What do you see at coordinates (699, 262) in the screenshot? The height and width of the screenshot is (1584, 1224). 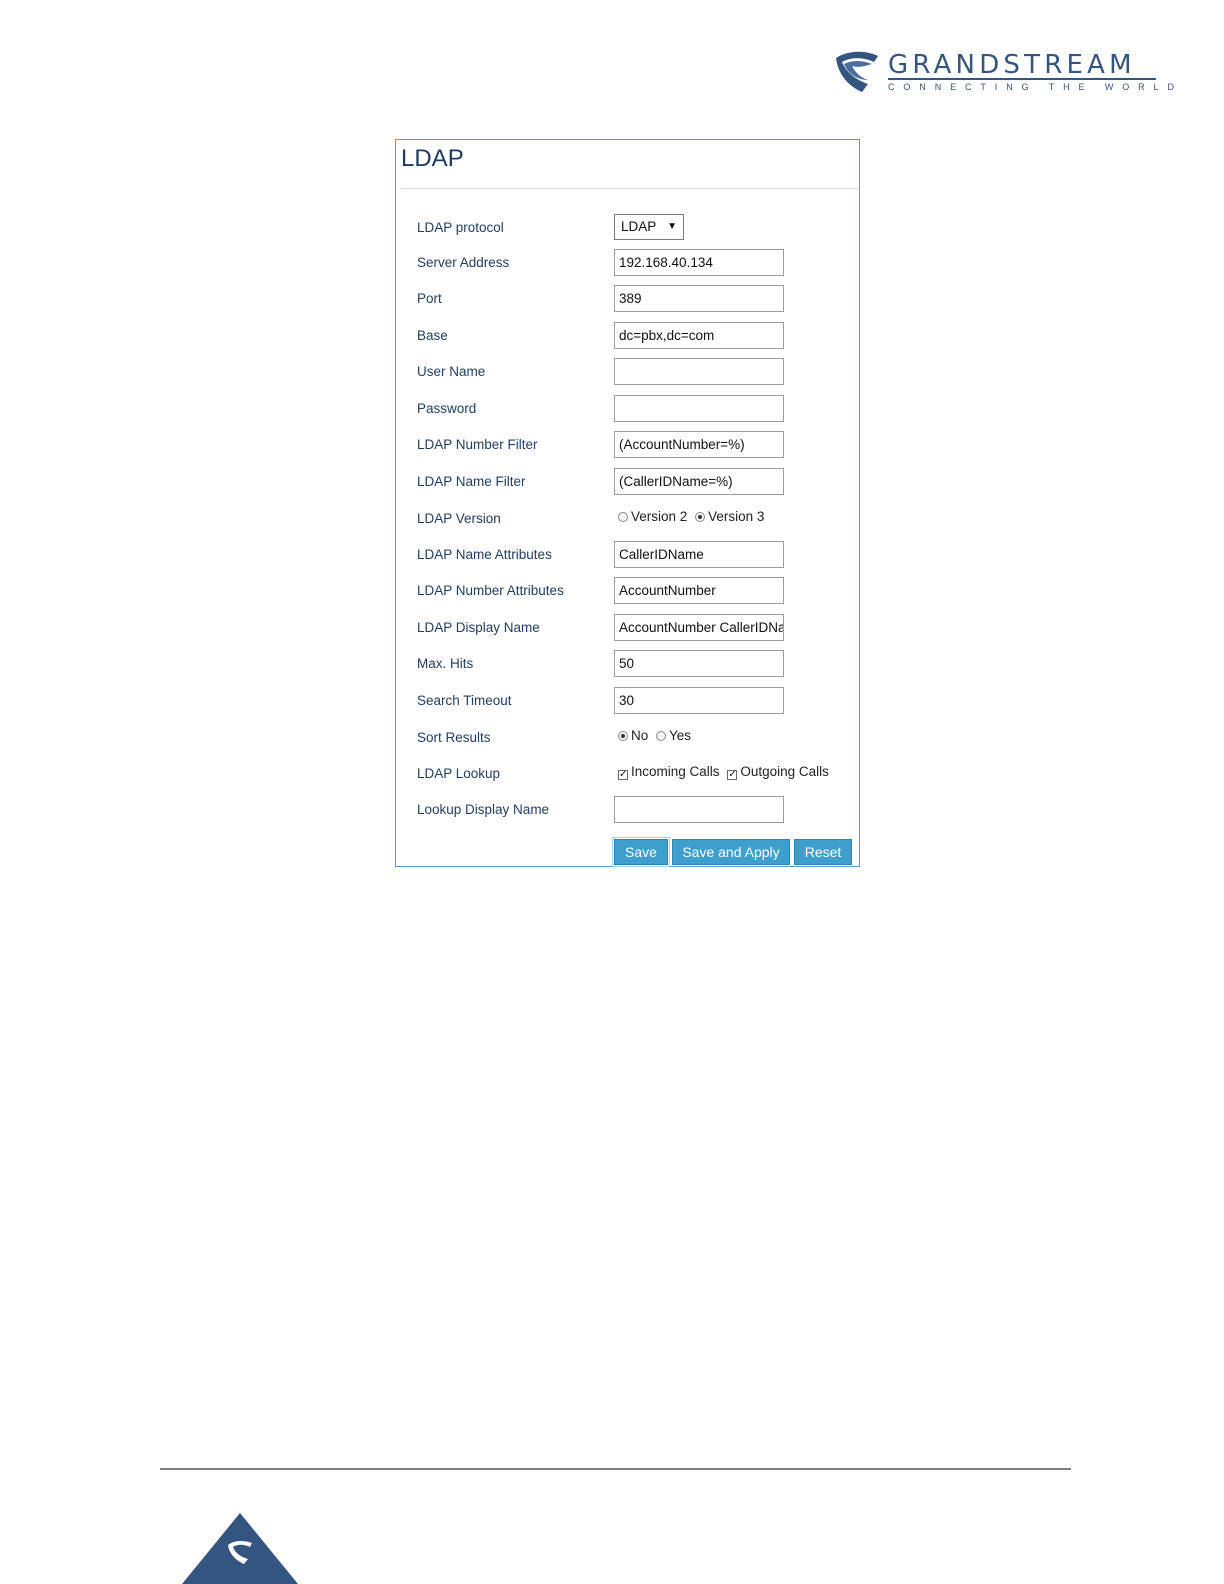 I see `server-address-input: 192.168.40.134` at bounding box center [699, 262].